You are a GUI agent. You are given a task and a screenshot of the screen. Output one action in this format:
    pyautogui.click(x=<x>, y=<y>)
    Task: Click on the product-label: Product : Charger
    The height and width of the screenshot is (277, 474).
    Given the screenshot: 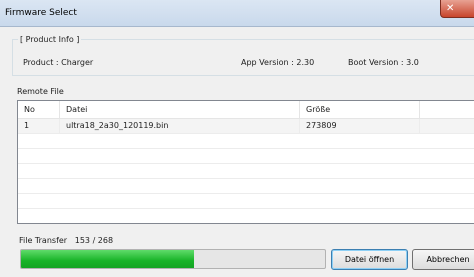 What is the action you would take?
    pyautogui.click(x=58, y=62)
    